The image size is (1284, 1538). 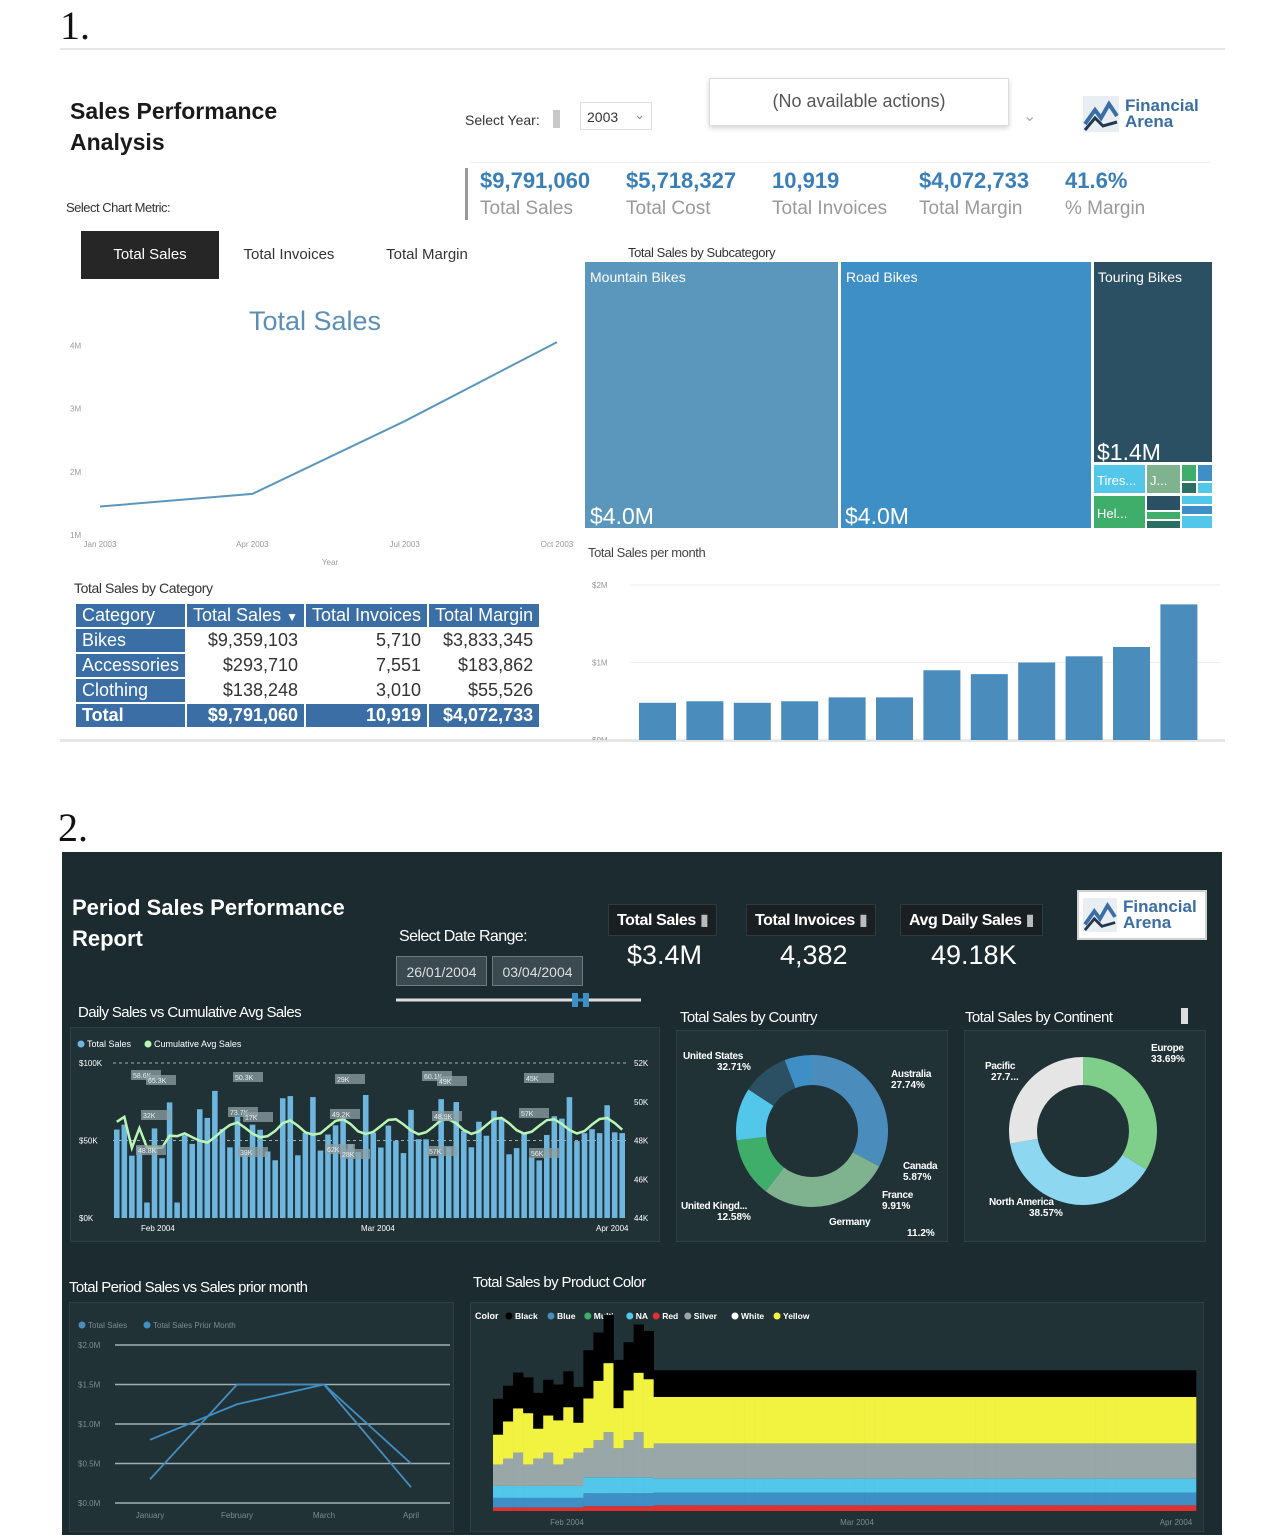 What do you see at coordinates (130, 715) in the screenshot?
I see `table-cell: Total` at bounding box center [130, 715].